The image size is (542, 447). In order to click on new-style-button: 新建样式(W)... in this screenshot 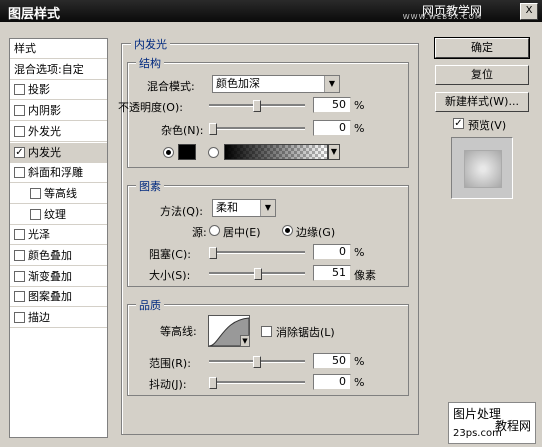, I will do `click(482, 102)`.